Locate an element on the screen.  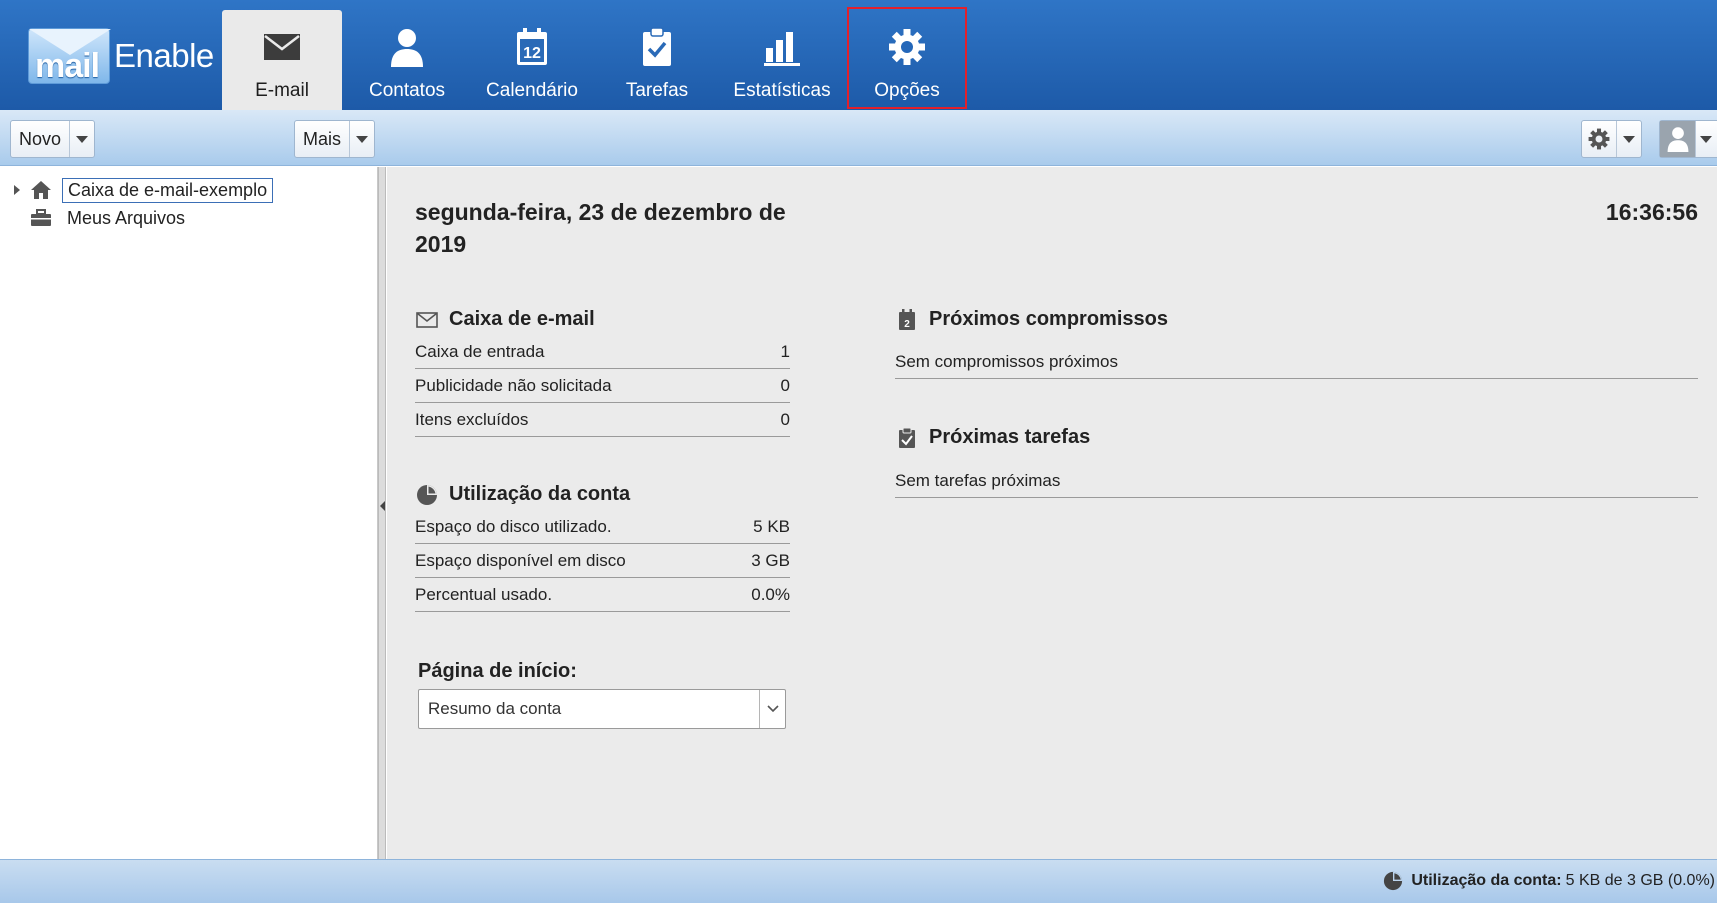
mailbox-row-junk: Publicidade não solicitada 0 is located at coordinates (602, 386).